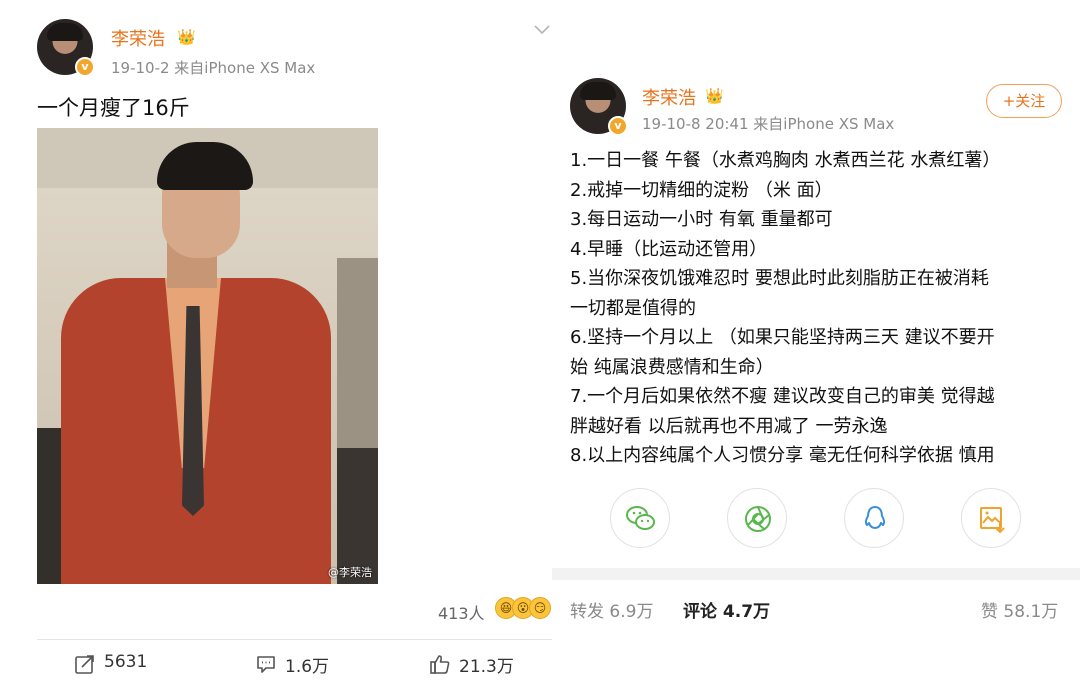 The height and width of the screenshot is (687, 1080). Describe the element at coordinates (113, 108) in the screenshot. I see `post-text: 一个月瘦了16斤` at that location.